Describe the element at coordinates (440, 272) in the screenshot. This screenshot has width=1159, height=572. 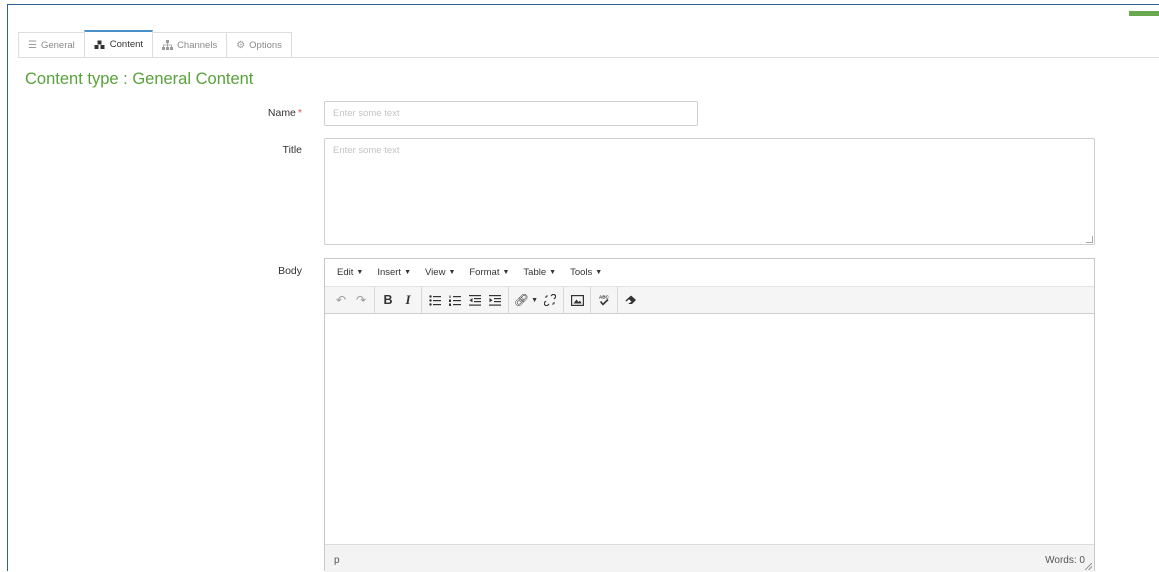
I see `menu-view: View ▼` at that location.